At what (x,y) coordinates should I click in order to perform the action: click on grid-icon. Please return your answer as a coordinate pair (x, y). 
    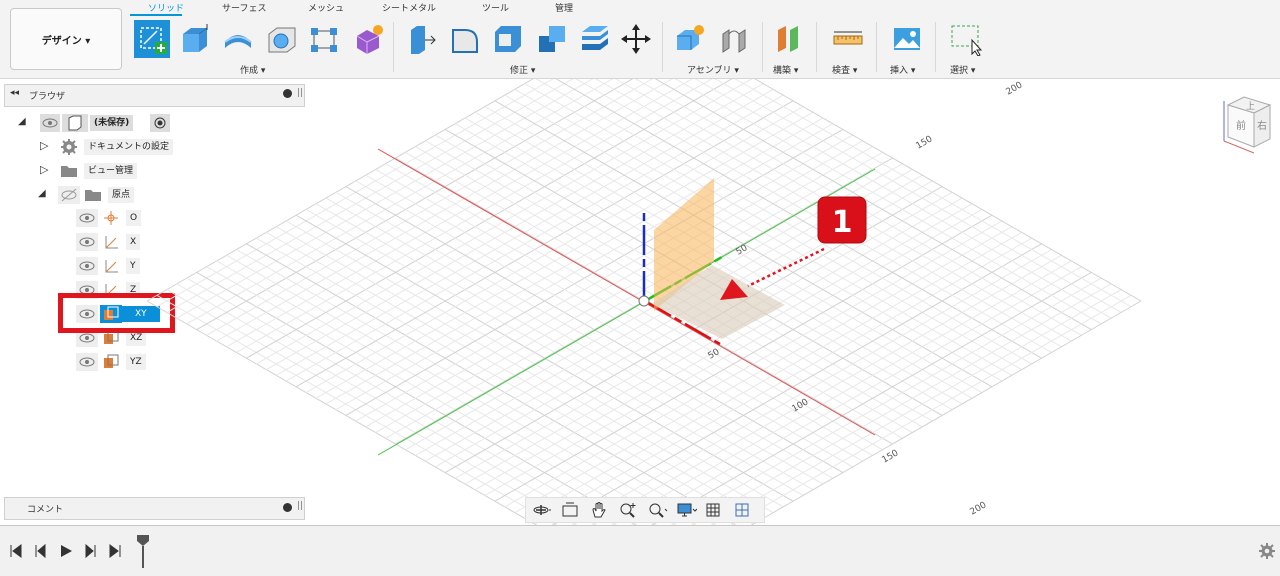
    Looking at the image, I should click on (712, 510).